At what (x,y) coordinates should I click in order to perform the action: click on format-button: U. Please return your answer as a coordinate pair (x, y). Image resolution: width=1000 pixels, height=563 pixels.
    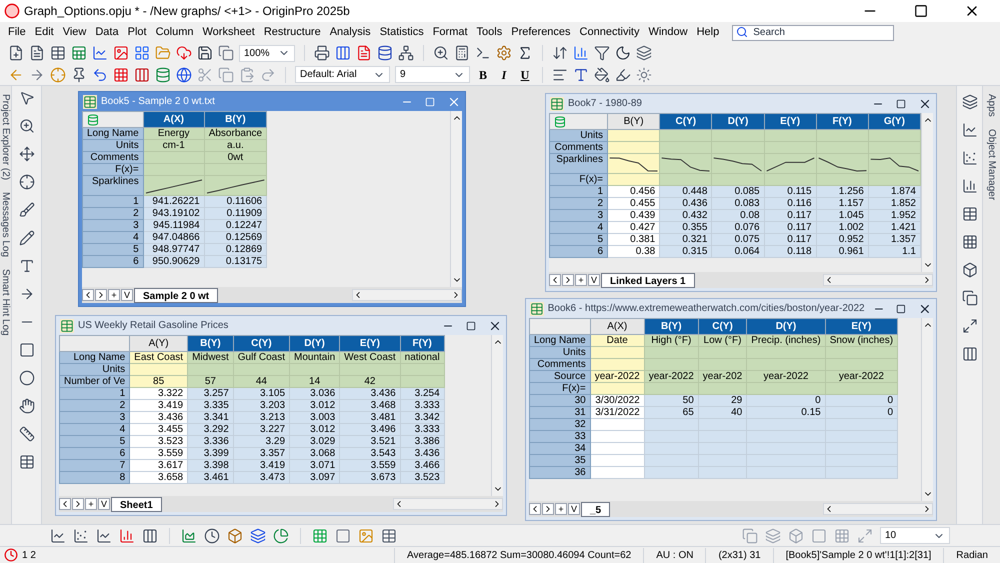
    Looking at the image, I should click on (525, 74).